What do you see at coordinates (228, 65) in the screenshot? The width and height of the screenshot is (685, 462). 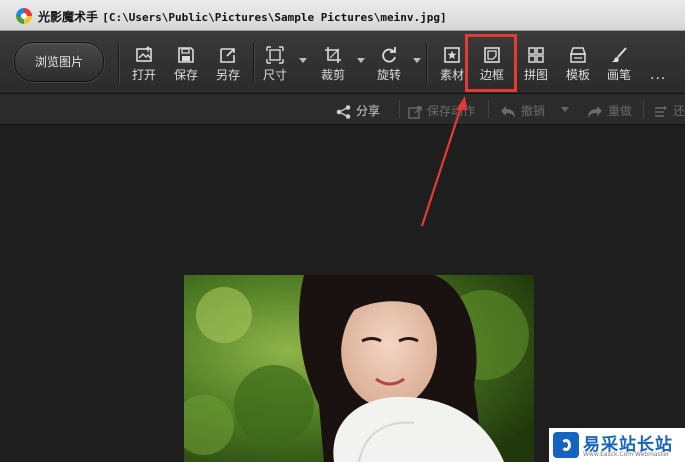 I see `save-as-button: 另存` at bounding box center [228, 65].